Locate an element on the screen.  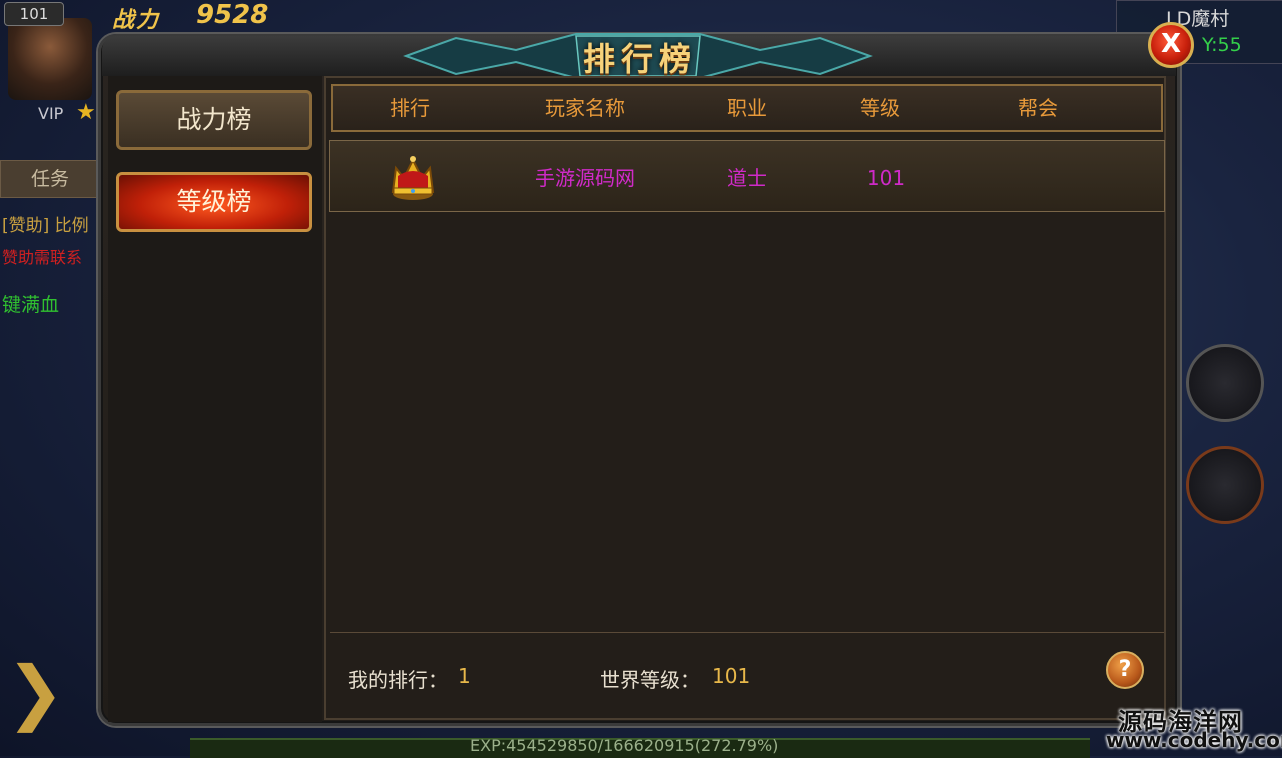
world-level-label: 世界等级： is located at coordinates (650, 680).